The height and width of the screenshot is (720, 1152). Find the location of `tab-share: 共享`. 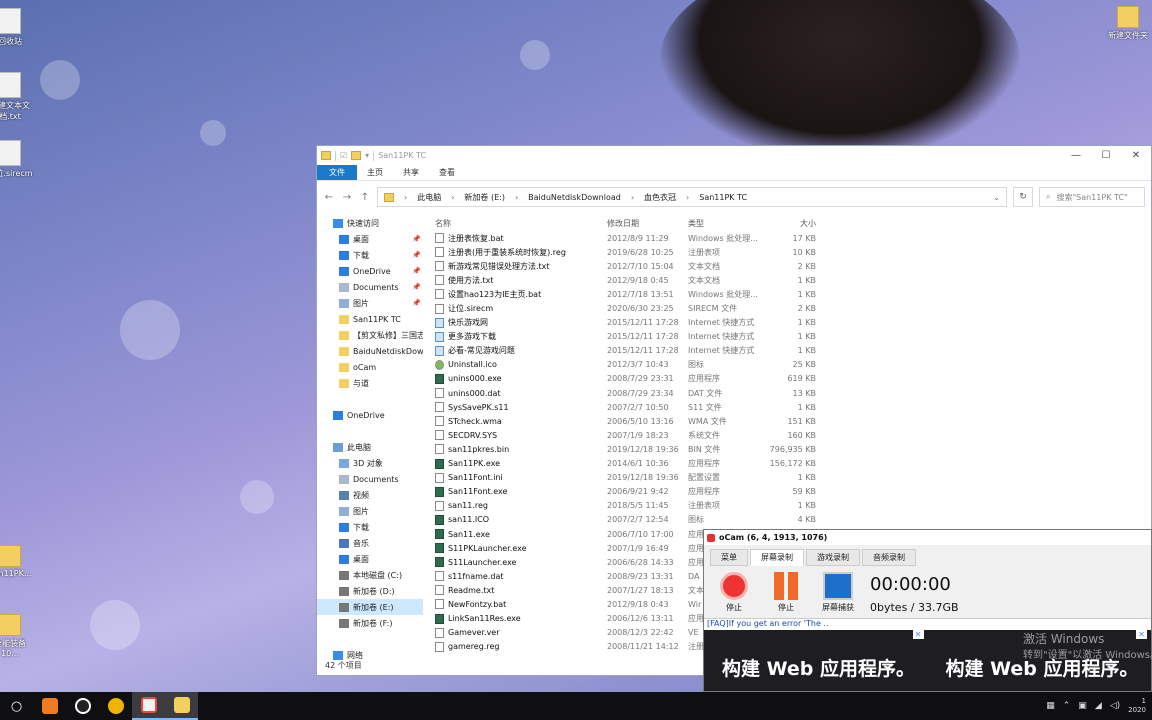

tab-share: 共享 is located at coordinates (411, 172).